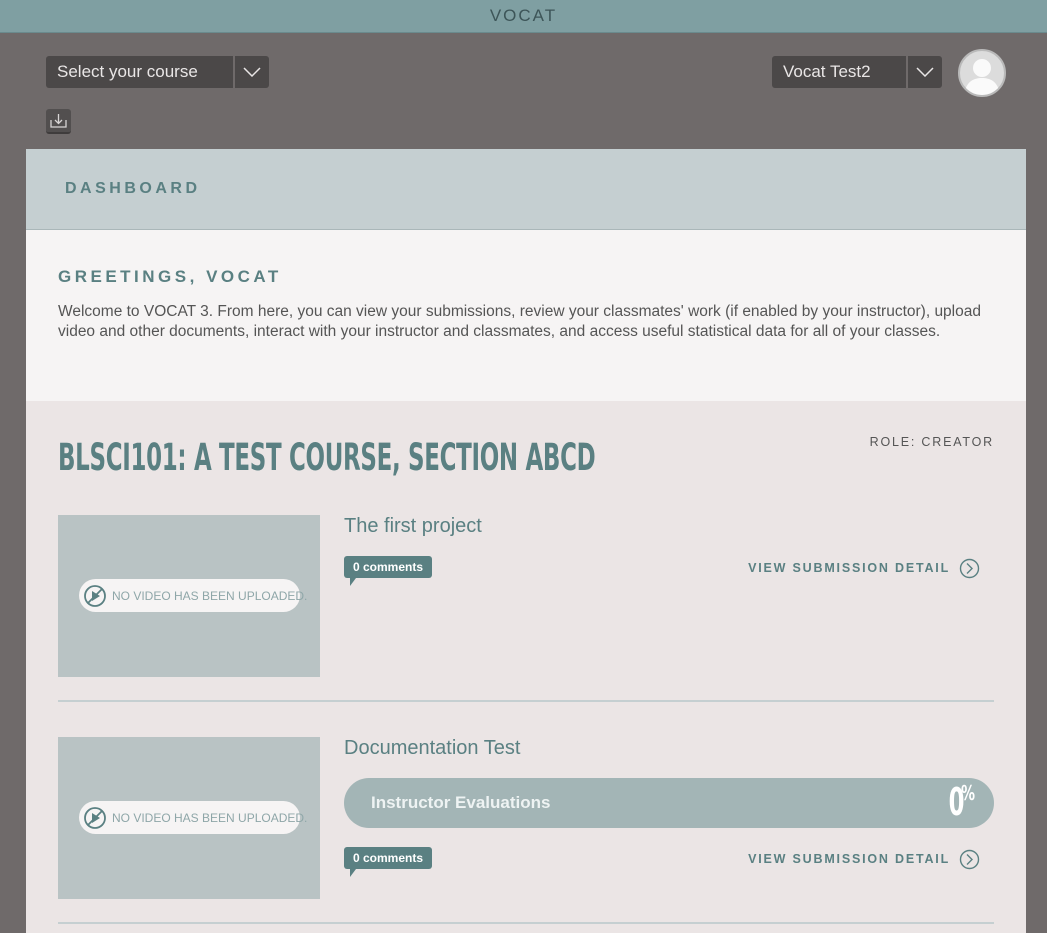 Image resolution: width=1047 pixels, height=933 pixels. I want to click on course-role: ROLE: CREATOR, so click(931, 442).